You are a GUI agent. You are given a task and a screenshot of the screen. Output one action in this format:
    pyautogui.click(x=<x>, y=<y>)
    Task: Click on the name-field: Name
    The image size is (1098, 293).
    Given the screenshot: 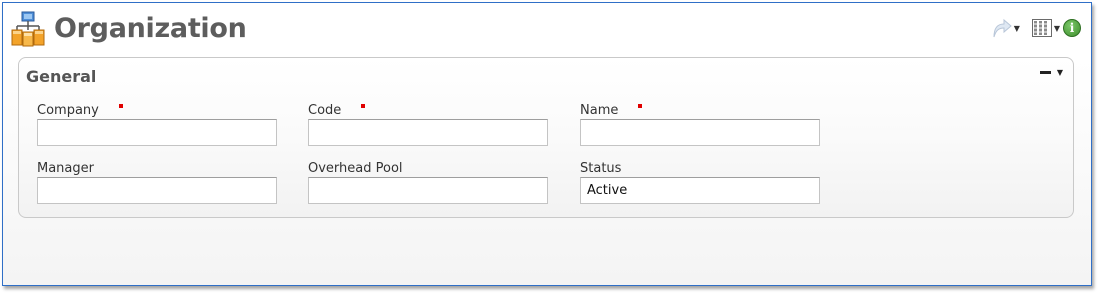 What is the action you would take?
    pyautogui.click(x=700, y=124)
    